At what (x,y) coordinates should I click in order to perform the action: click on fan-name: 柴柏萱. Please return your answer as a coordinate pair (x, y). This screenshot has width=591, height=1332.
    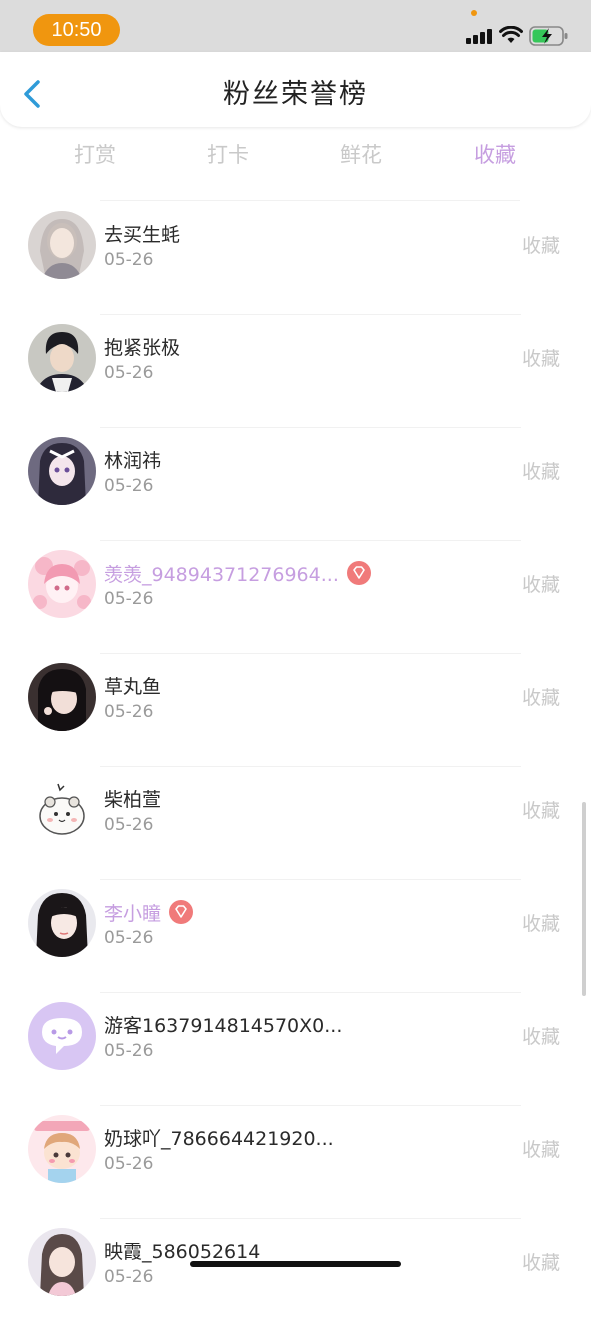
    Looking at the image, I should click on (133, 800).